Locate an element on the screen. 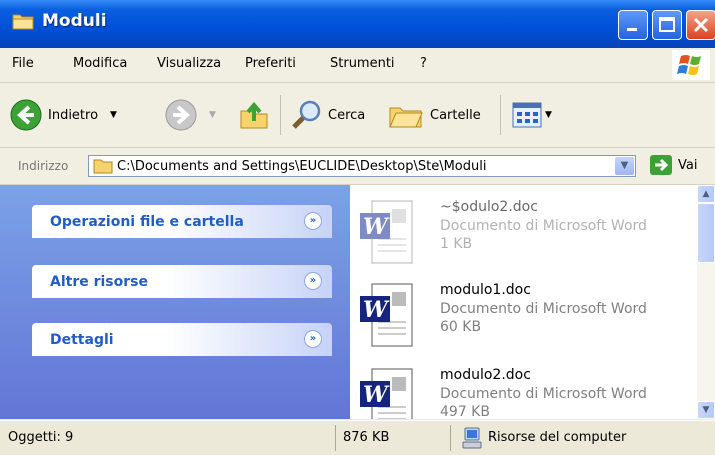 The image size is (715, 455). file-name: ~$odulo2.doc is located at coordinates (489, 207).